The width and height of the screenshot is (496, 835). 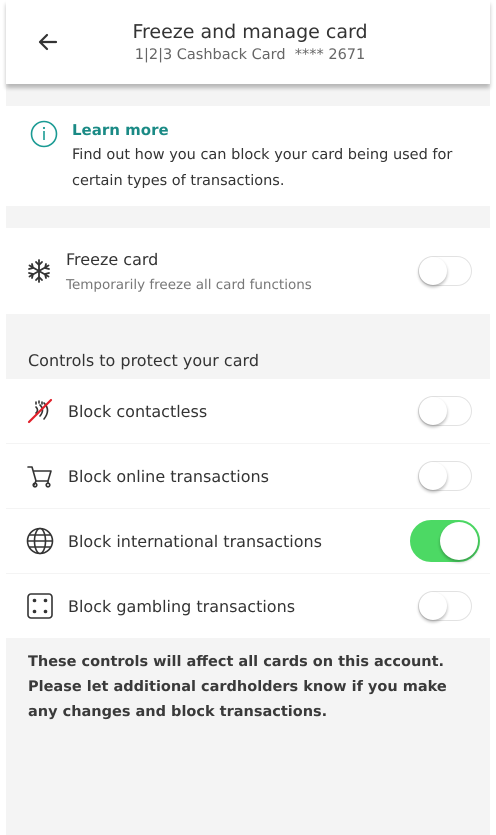 I want to click on snowflake-icon, so click(x=39, y=271).